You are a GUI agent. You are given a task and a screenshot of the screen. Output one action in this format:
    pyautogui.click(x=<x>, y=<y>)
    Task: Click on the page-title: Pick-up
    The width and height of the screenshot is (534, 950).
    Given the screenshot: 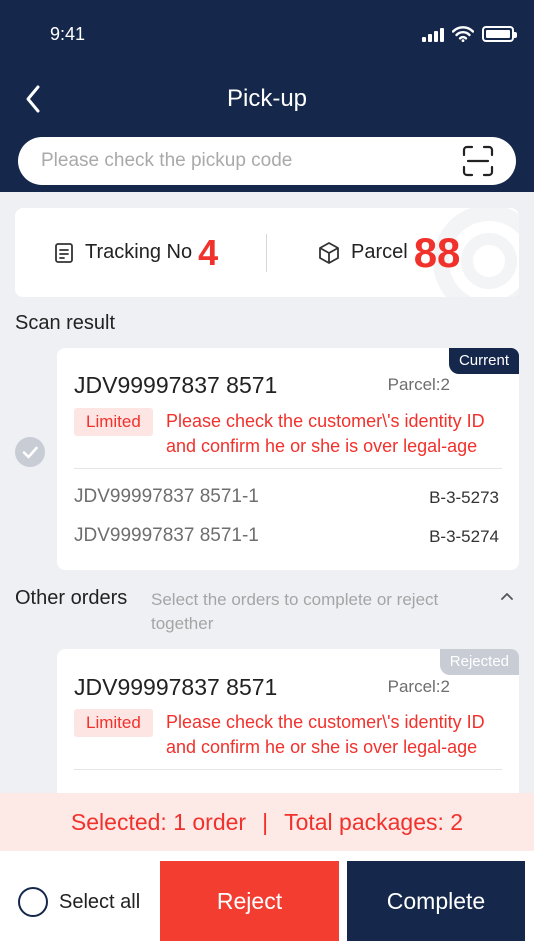 What is the action you would take?
    pyautogui.click(x=267, y=98)
    